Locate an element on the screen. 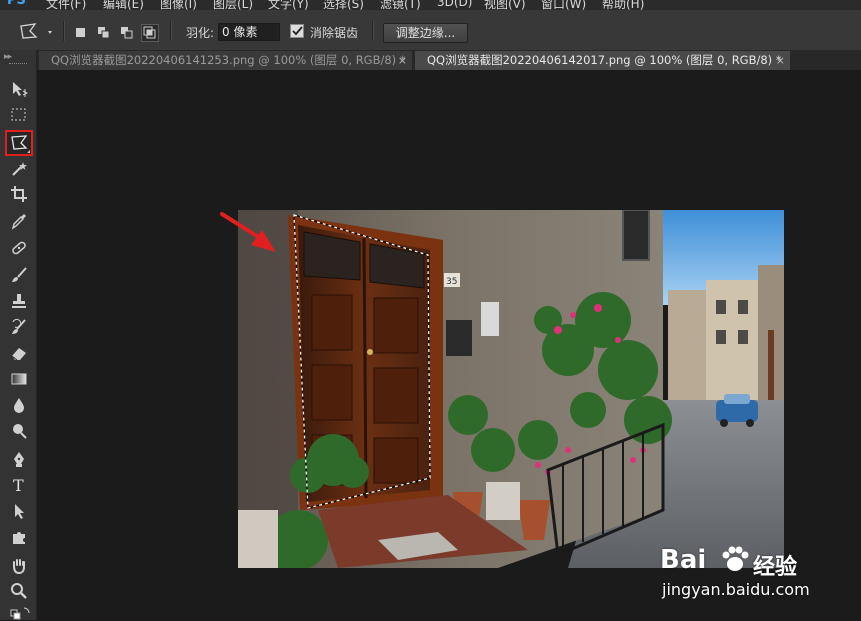 The height and width of the screenshot is (621, 861). magnifier-icon is located at coordinates (19, 591).